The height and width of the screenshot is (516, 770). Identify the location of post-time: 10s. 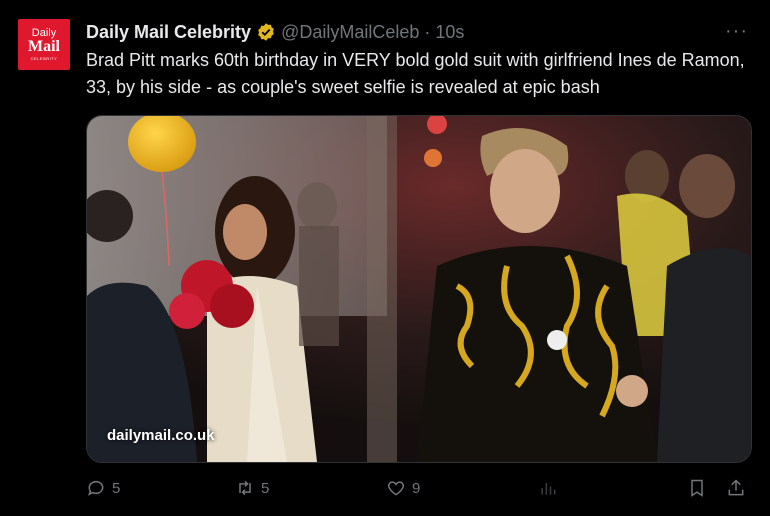
(449, 32).